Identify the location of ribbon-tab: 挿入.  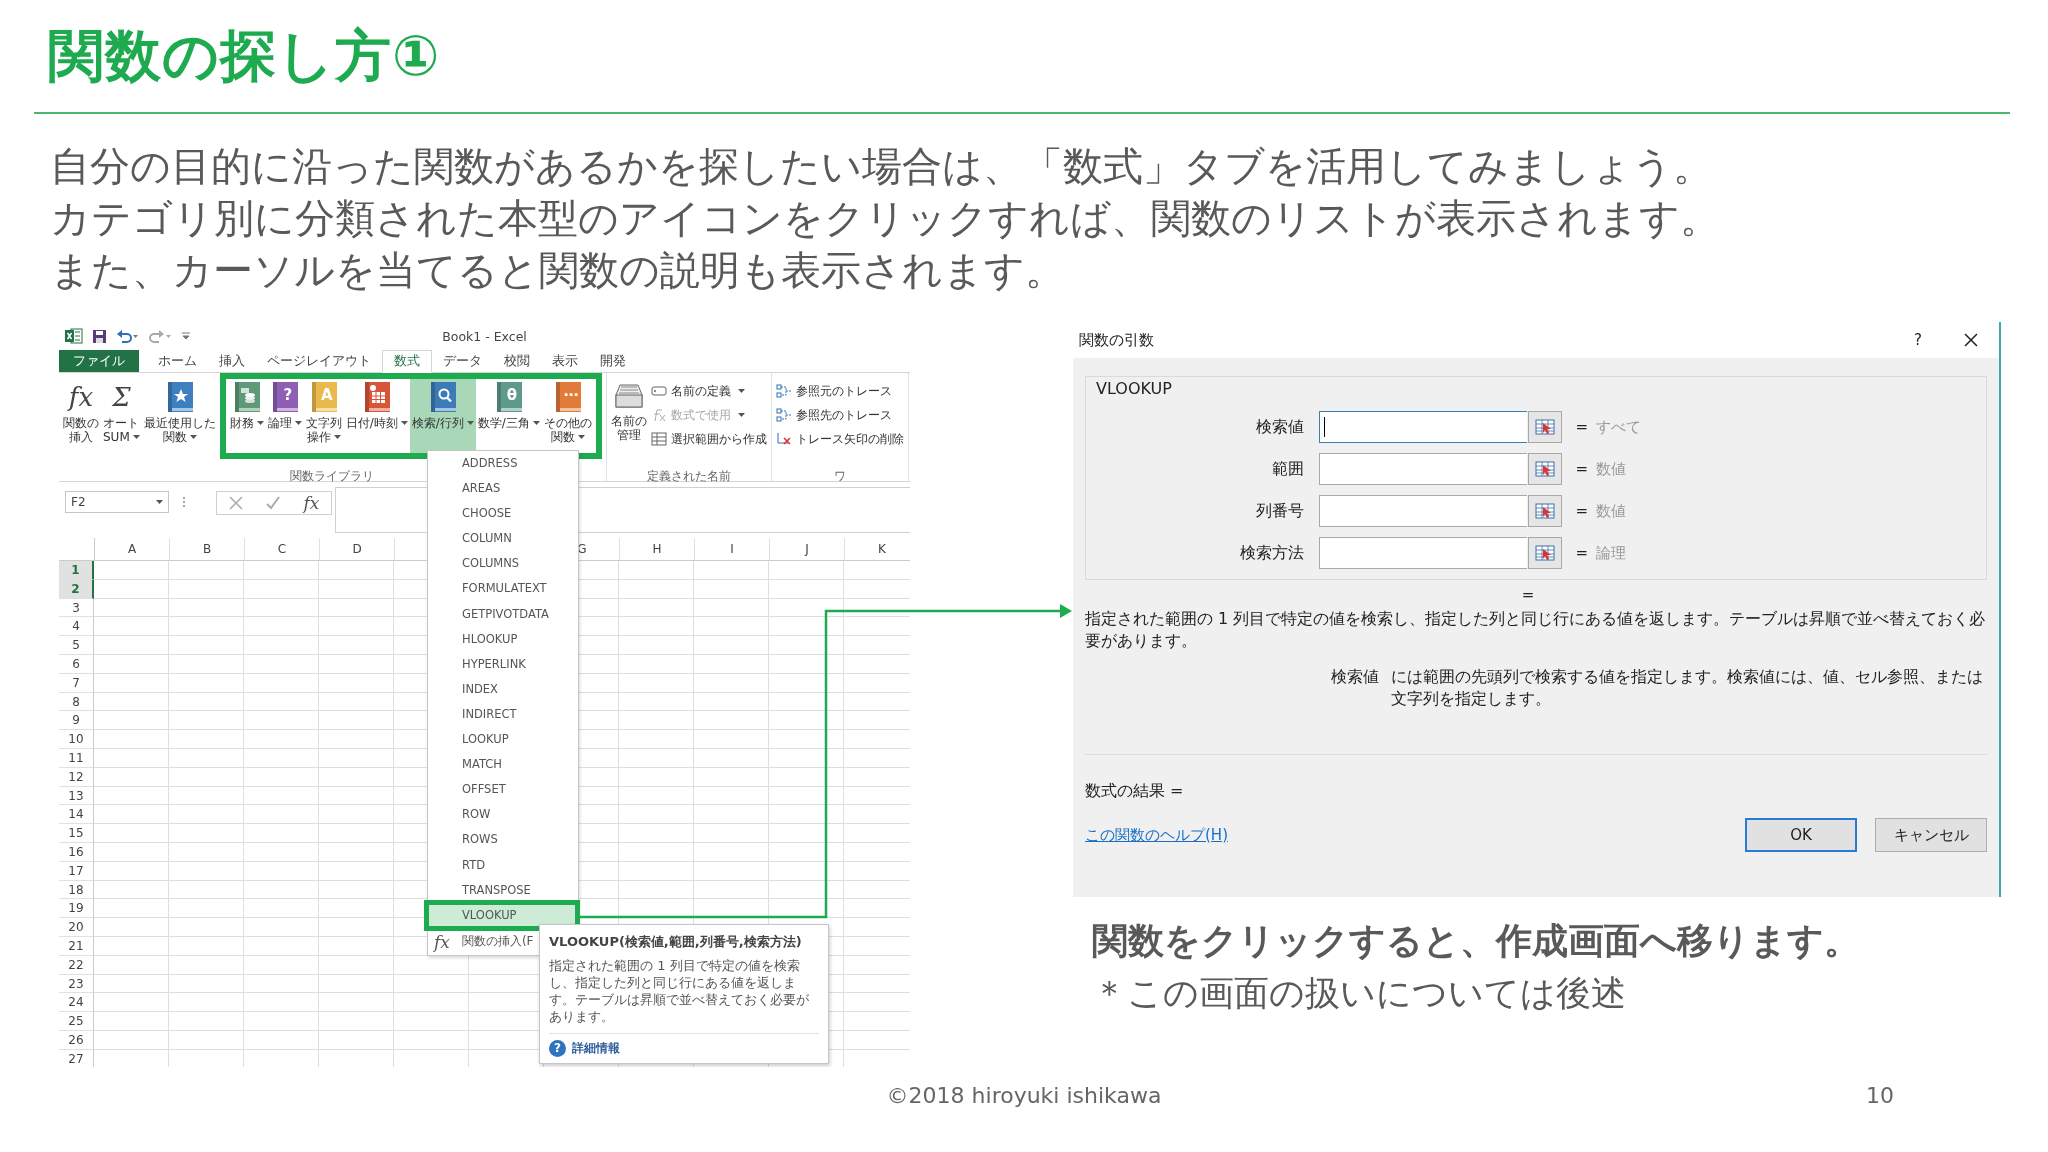
(232, 361).